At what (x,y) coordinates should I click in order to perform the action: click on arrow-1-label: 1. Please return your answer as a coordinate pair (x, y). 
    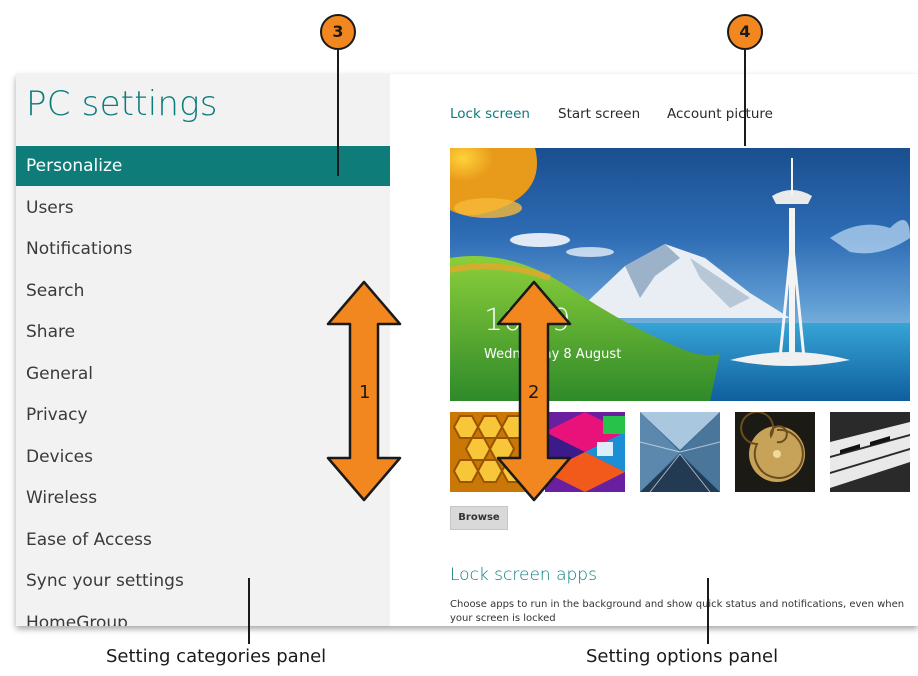
    Looking at the image, I should click on (365, 392).